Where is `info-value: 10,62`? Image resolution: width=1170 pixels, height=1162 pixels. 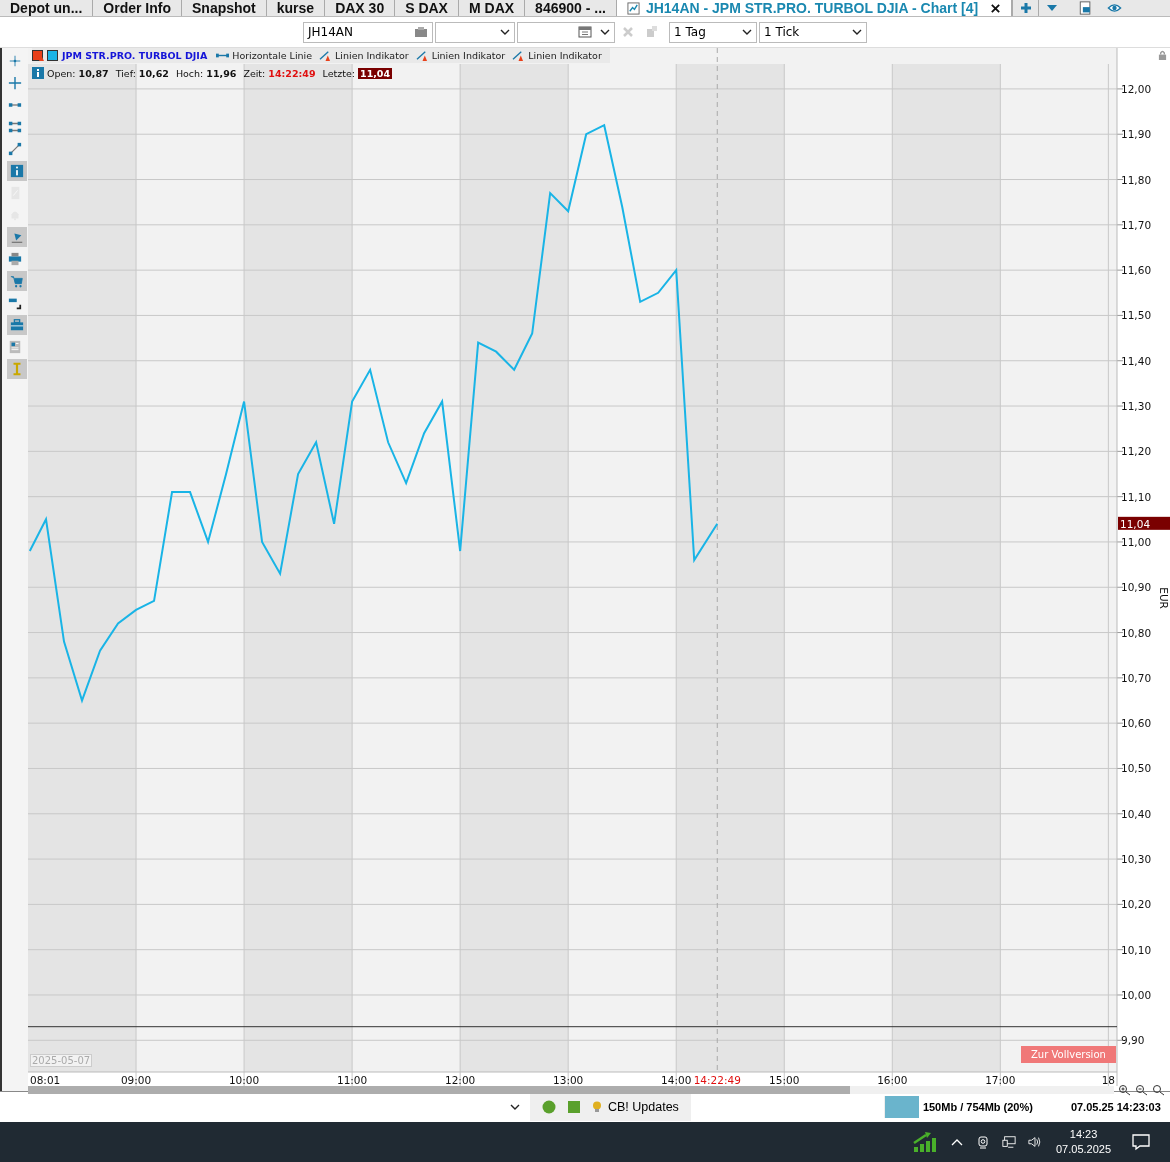 info-value: 10,62 is located at coordinates (153, 73).